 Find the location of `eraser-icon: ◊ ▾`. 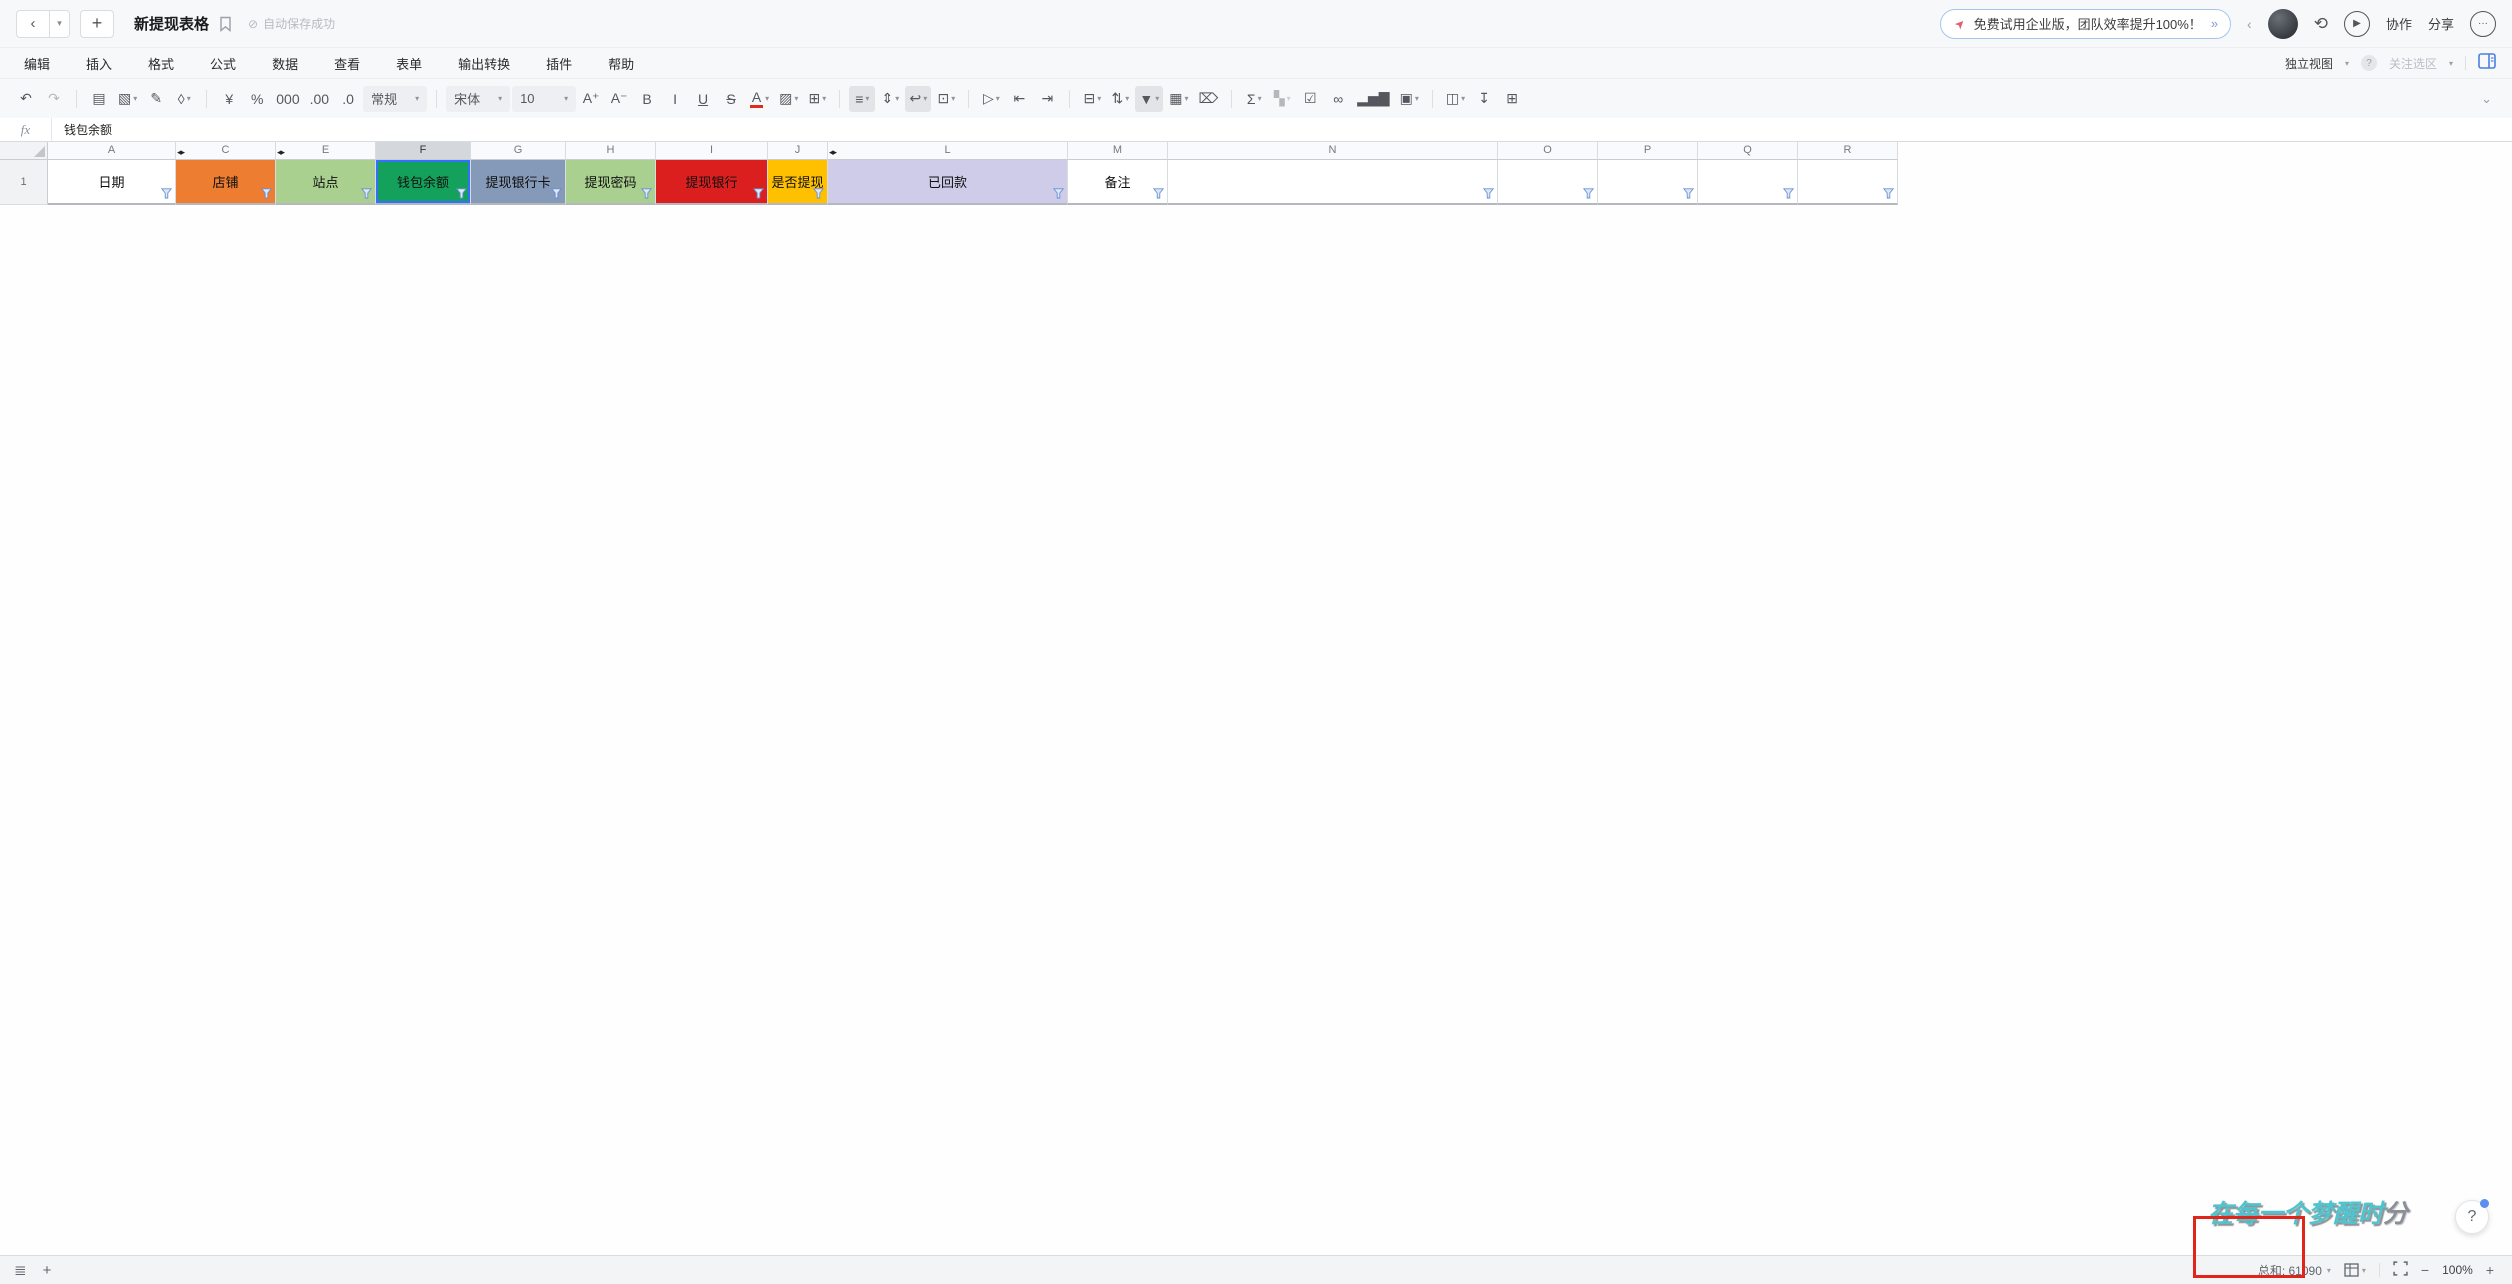

eraser-icon: ◊ ▾ is located at coordinates (184, 99).